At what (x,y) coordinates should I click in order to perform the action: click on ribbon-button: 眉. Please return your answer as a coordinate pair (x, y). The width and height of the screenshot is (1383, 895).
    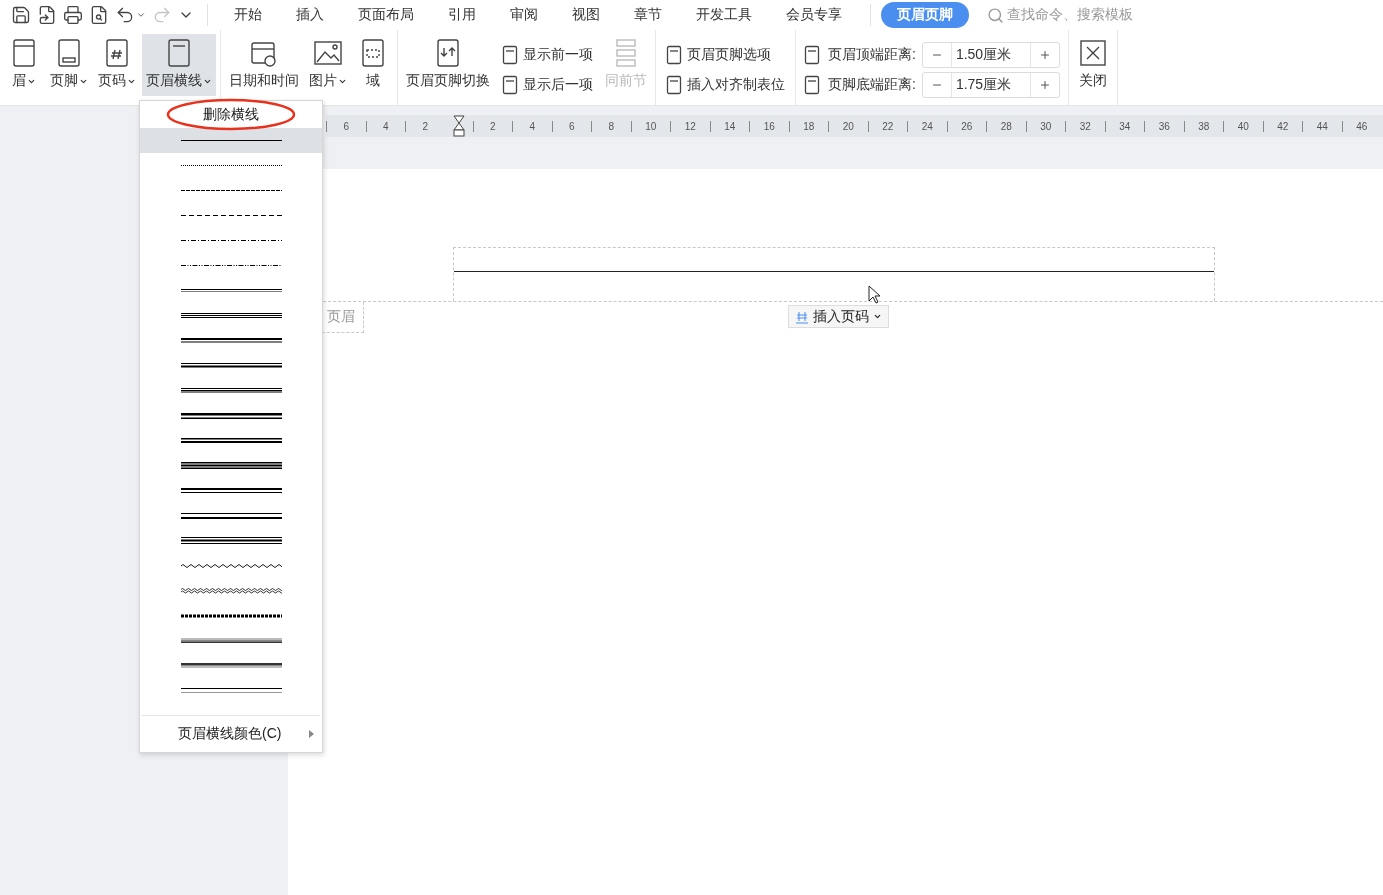
    Looking at the image, I should click on (24, 65).